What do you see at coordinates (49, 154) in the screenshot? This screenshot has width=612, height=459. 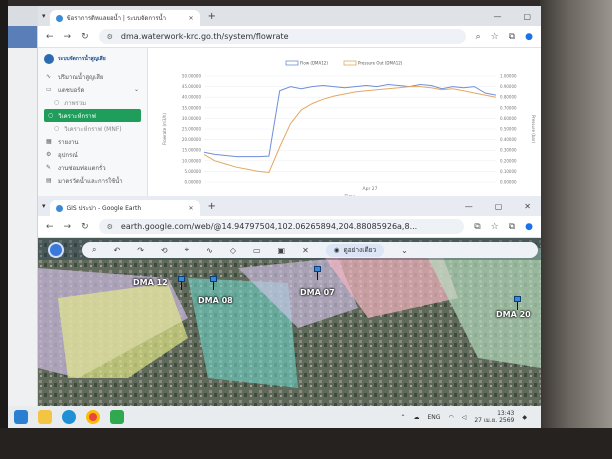 I see `gear-icon: ⚙` at bounding box center [49, 154].